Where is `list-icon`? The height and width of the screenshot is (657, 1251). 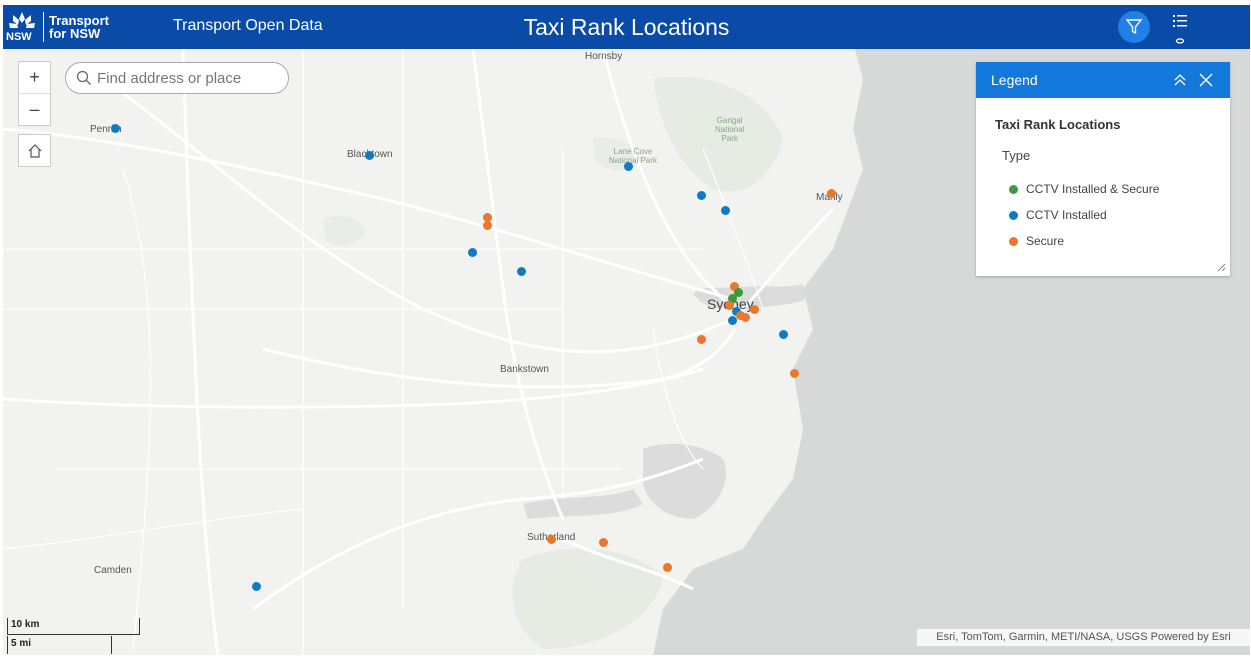
list-icon is located at coordinates (1180, 29).